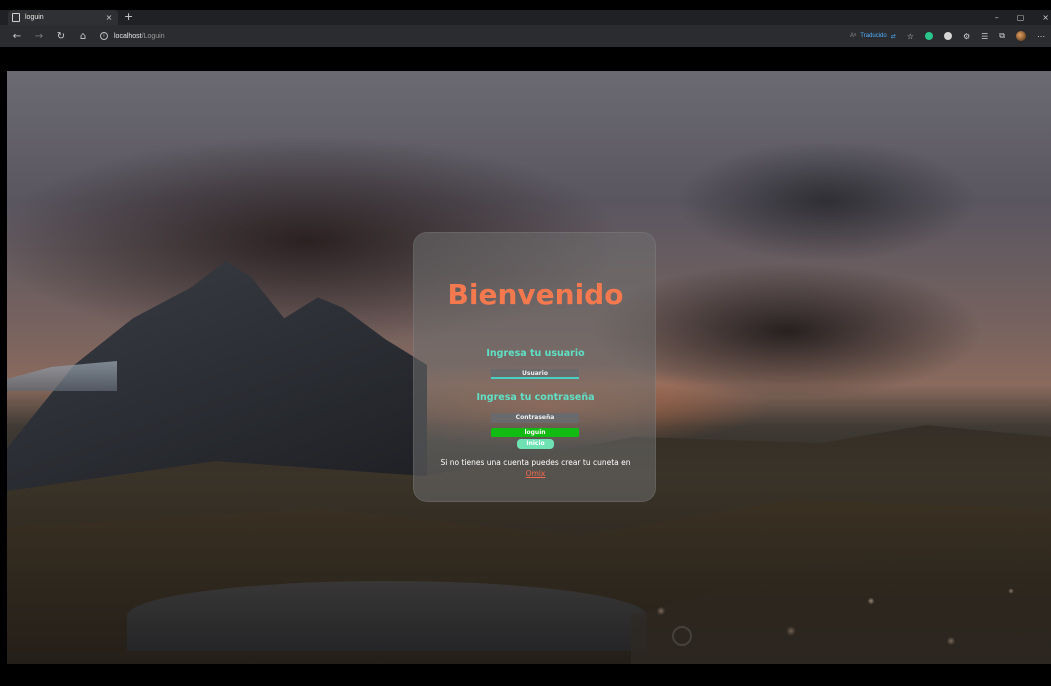 The height and width of the screenshot is (686, 1051). Describe the element at coordinates (1041, 36) in the screenshot. I see `more-icon: ⋯` at that location.